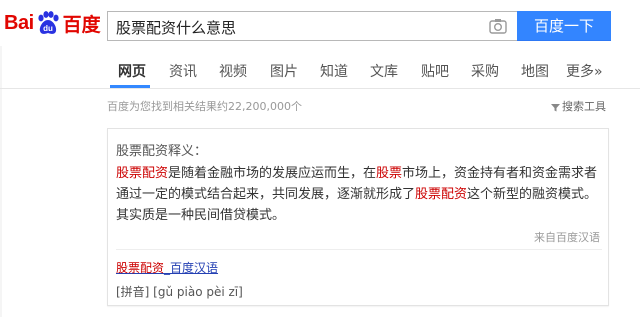 The width and height of the screenshot is (640, 317). I want to click on search-tools-label: 搜索工具, so click(584, 106).